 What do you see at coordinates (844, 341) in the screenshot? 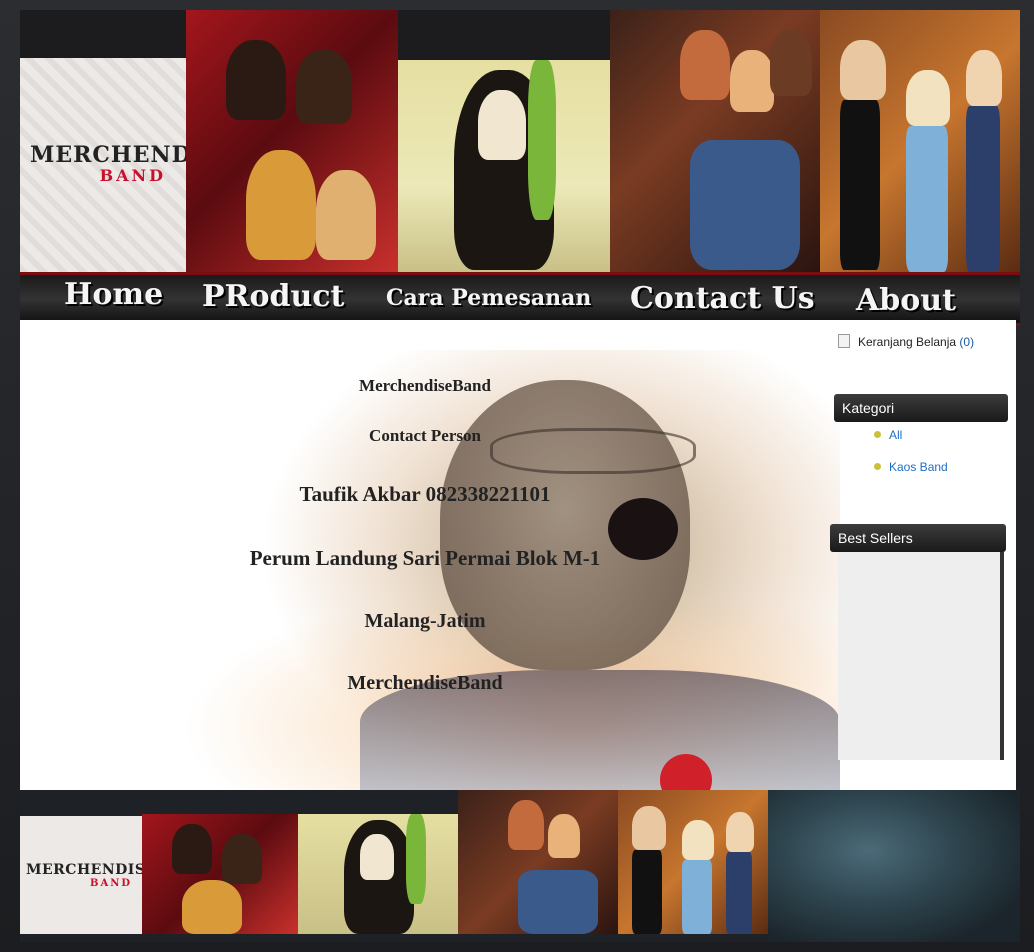
I see `cart-icon` at bounding box center [844, 341].